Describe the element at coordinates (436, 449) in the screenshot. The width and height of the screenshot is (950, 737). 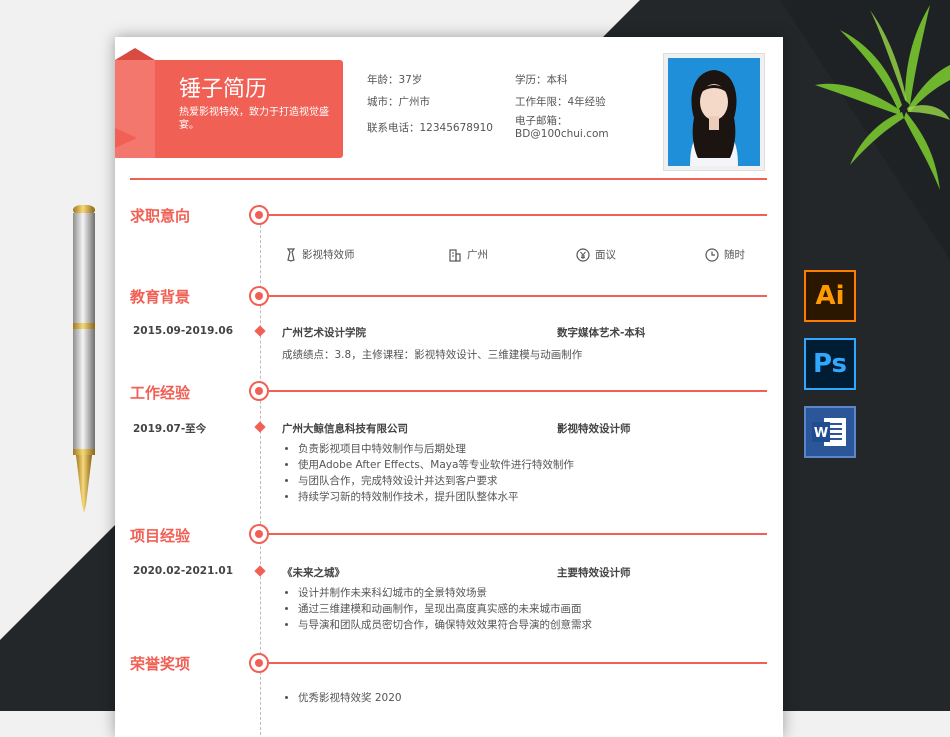
I see `list-item: 负责影视项目中特效制作与后期处理` at that location.